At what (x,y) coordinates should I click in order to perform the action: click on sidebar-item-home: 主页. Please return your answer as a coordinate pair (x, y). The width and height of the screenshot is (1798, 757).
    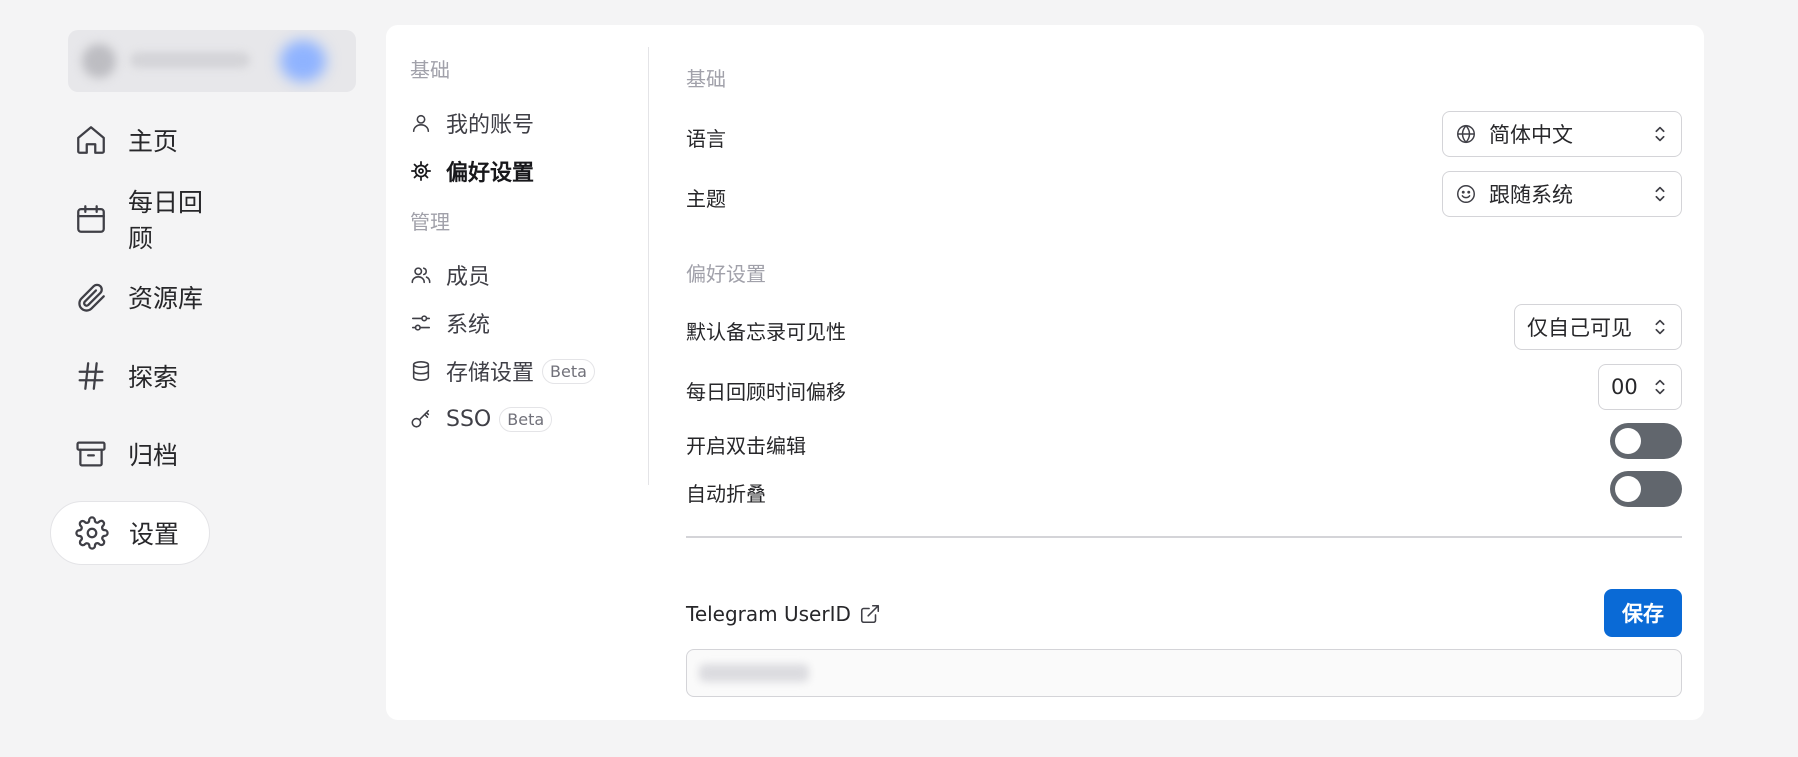
    Looking at the image, I should click on (130, 140).